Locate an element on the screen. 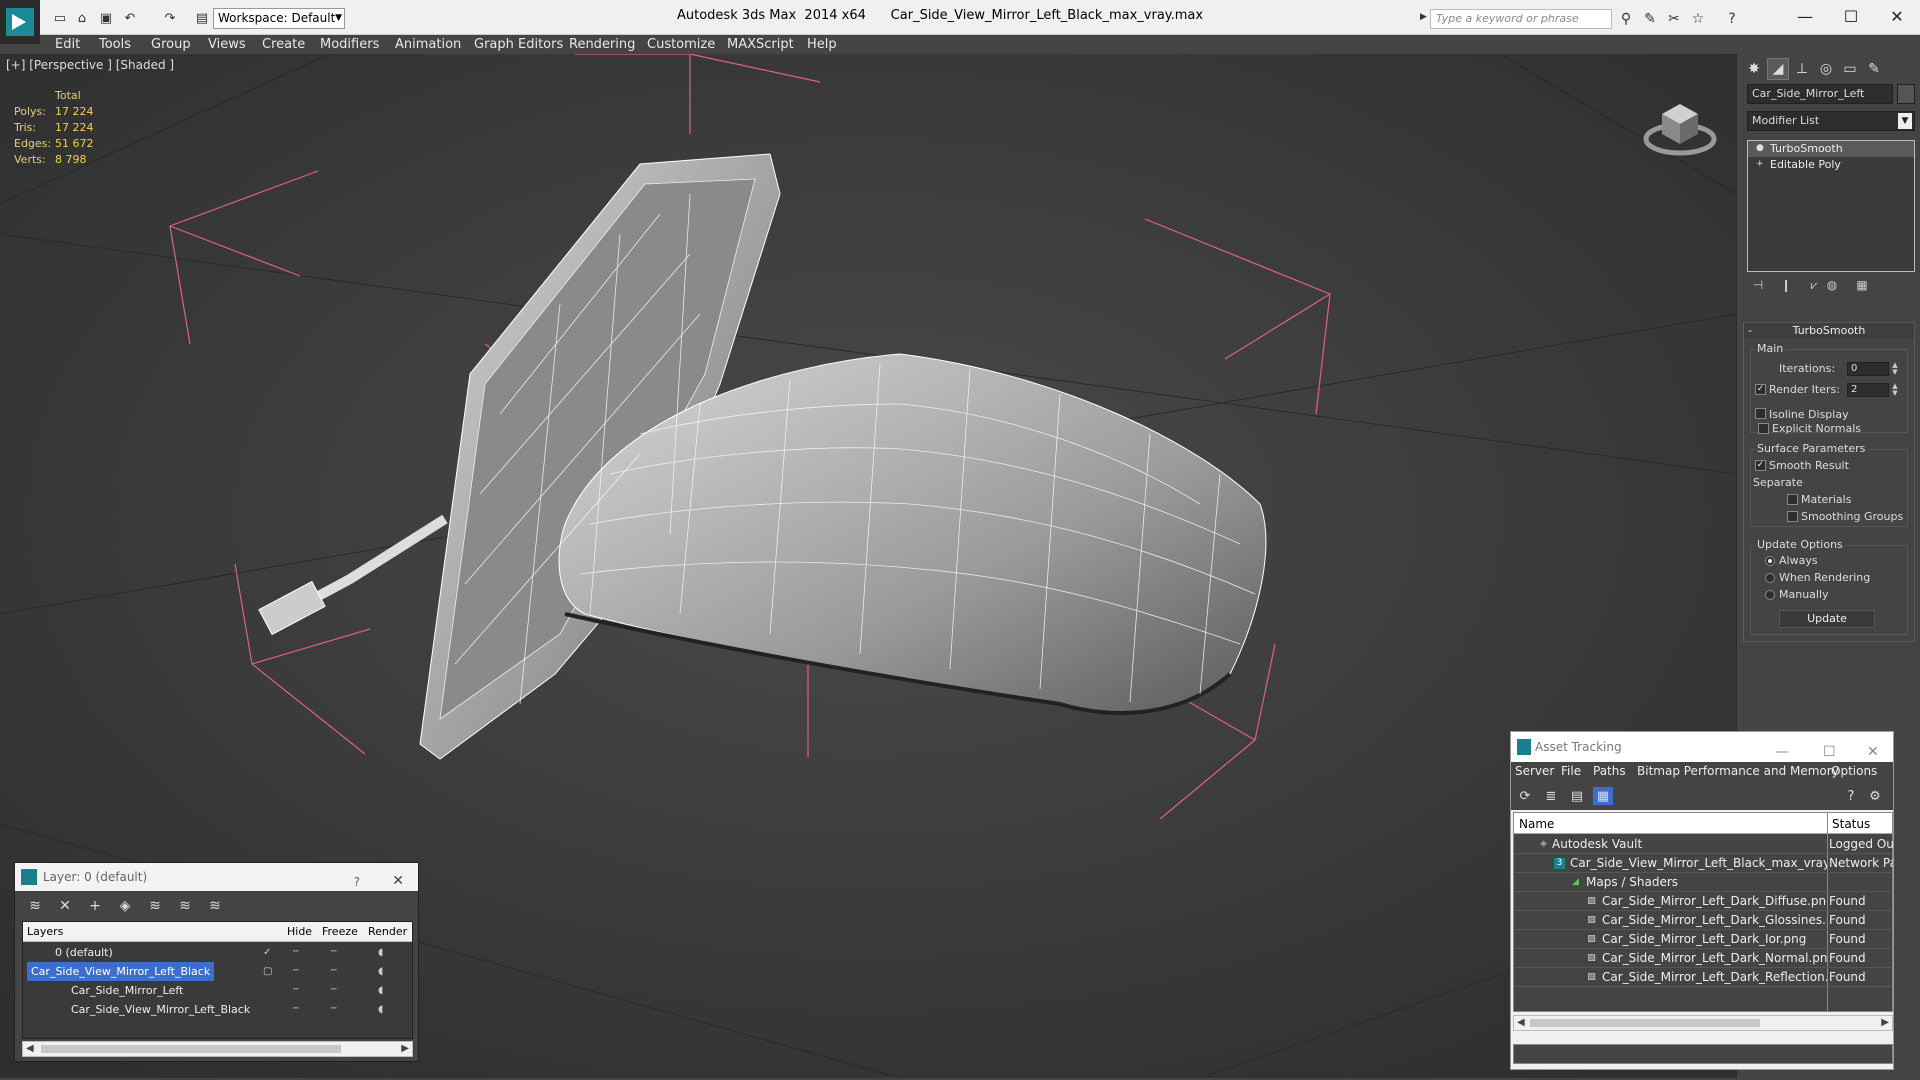 This screenshot has width=1920, height=1080. menu-maxscript: MAXScript is located at coordinates (760, 44).